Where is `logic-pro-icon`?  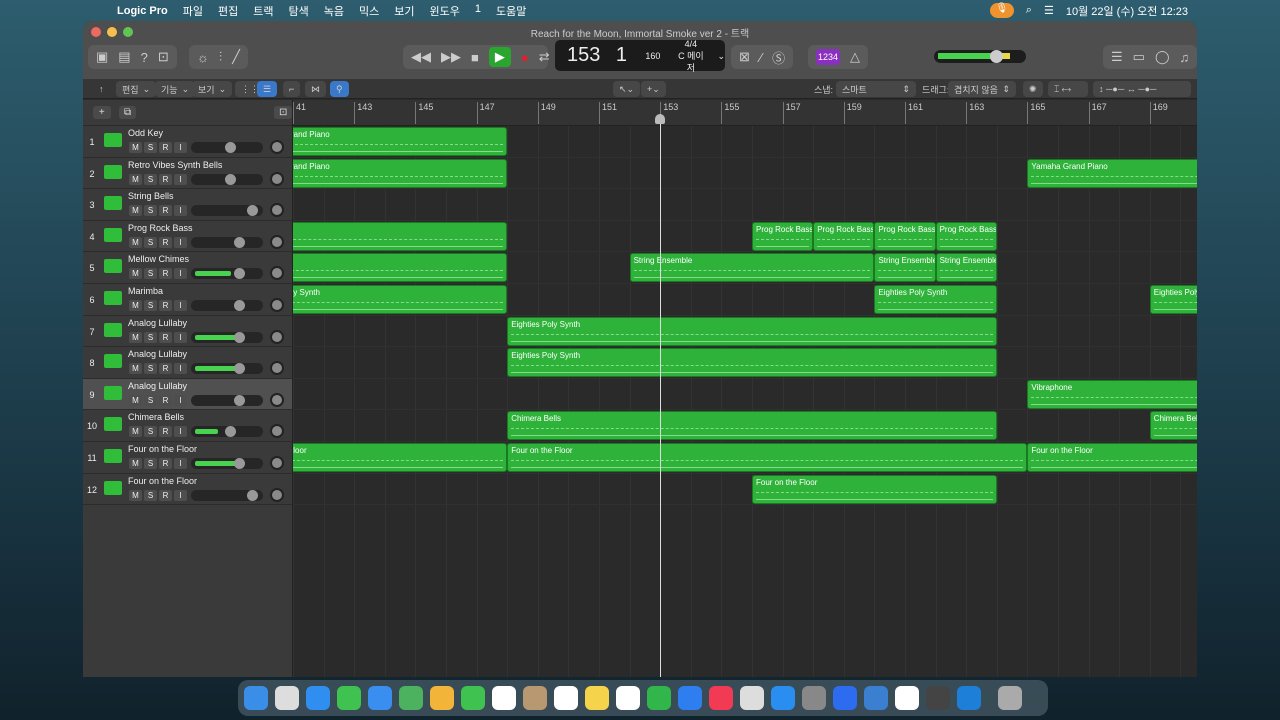
logic-pro-icon is located at coordinates (938, 698).